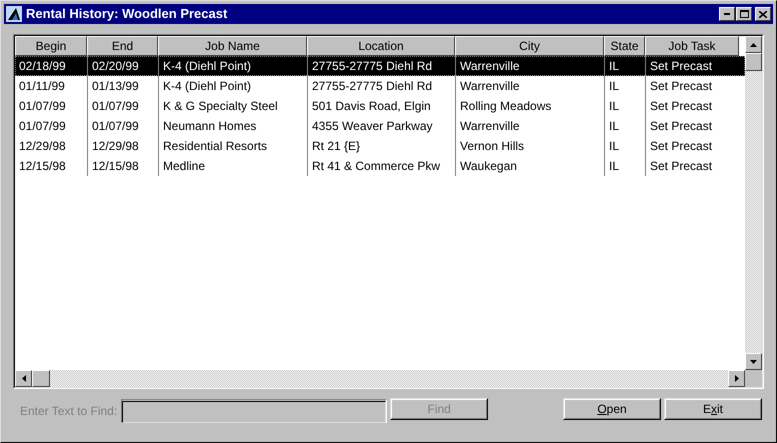 The image size is (777, 443). What do you see at coordinates (215, 146) in the screenshot?
I see `table-cell-text: Residential Resorts` at bounding box center [215, 146].